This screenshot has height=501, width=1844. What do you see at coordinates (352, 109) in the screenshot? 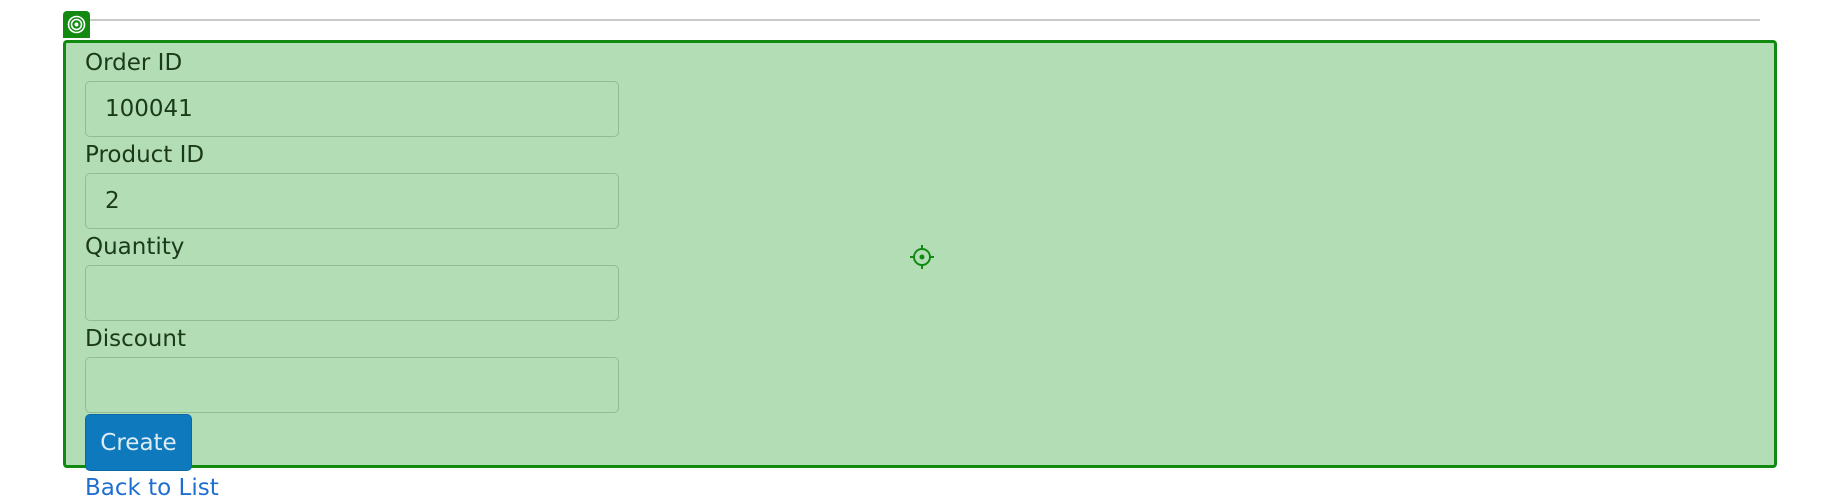
I see `order-id-input` at bounding box center [352, 109].